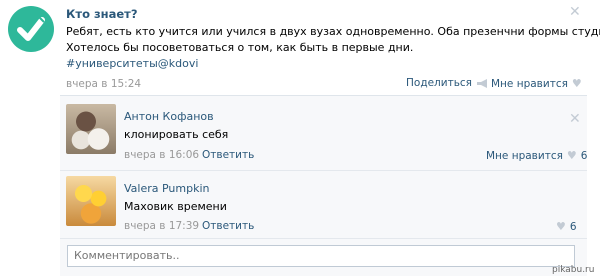 This screenshot has width=600, height=280. I want to click on post-date: вчера в 15:24, so click(103, 84).